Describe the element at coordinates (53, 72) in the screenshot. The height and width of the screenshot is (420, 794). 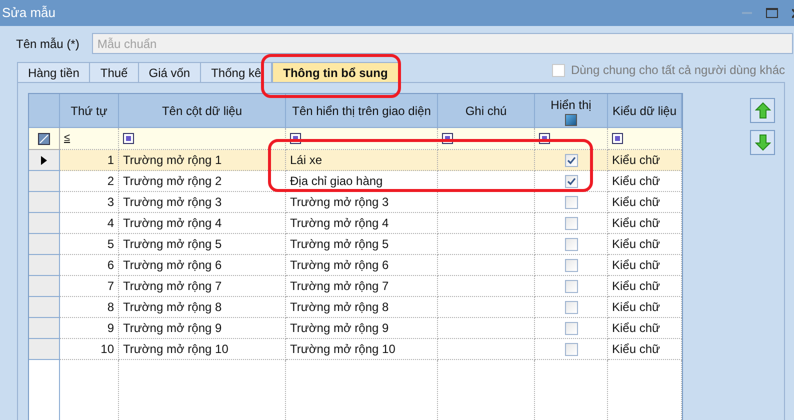
I see `tab: Hàng tiền` at that location.